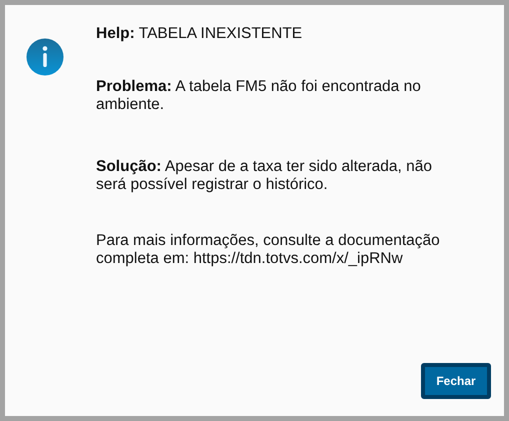 This screenshot has width=509, height=421. Describe the element at coordinates (45, 57) in the screenshot. I see `info-icon` at that location.